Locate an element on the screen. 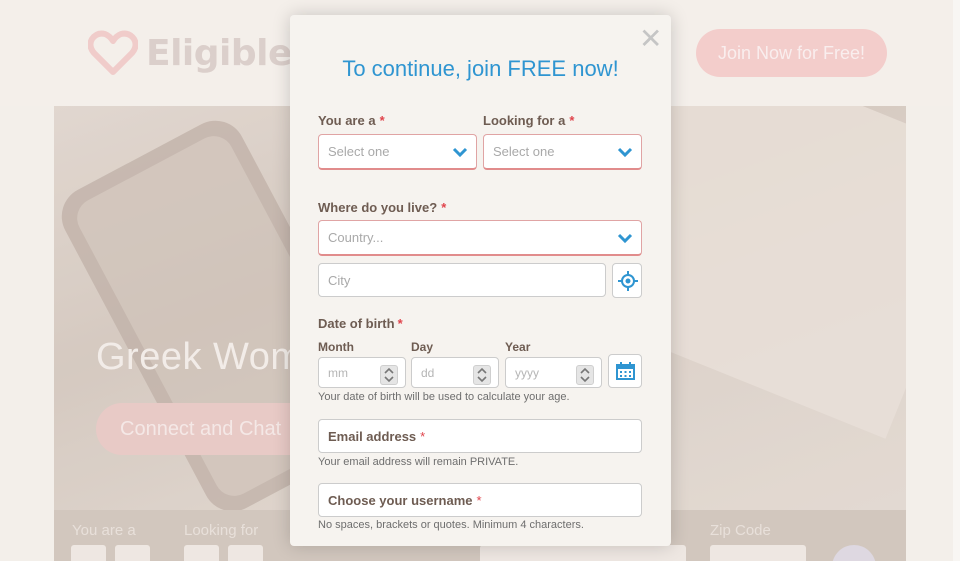 The height and width of the screenshot is (561, 960). you-are-select: Select one is located at coordinates (397, 152).